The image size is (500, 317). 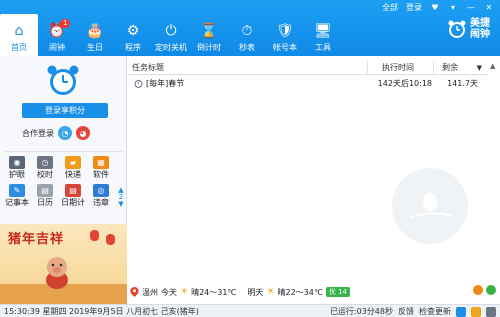 What do you see at coordinates (56, 133) in the screenshot?
I see `coop-login: 合作登录 ◔ ◕` at bounding box center [56, 133].